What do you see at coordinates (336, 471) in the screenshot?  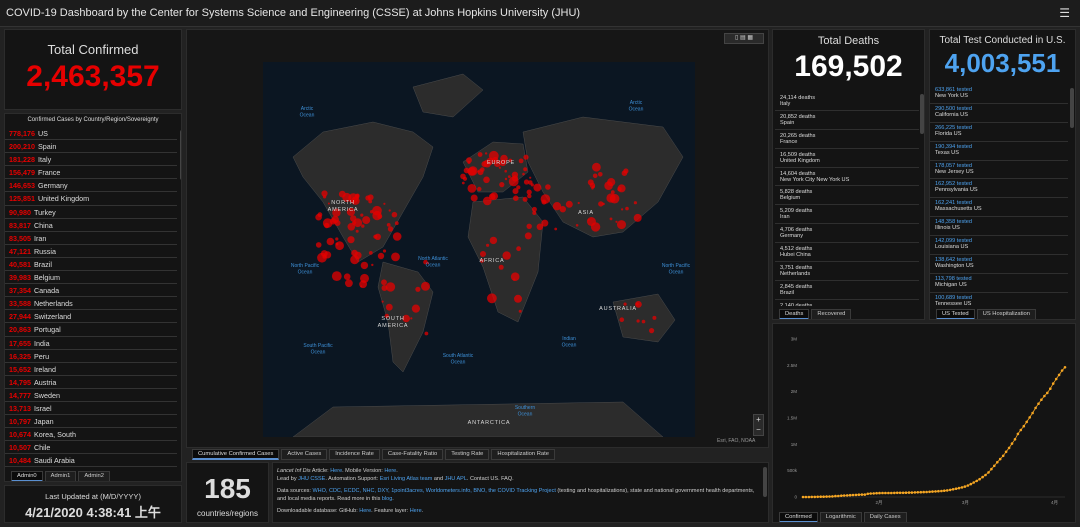 I see `lancet-article-link: Here` at bounding box center [336, 471].